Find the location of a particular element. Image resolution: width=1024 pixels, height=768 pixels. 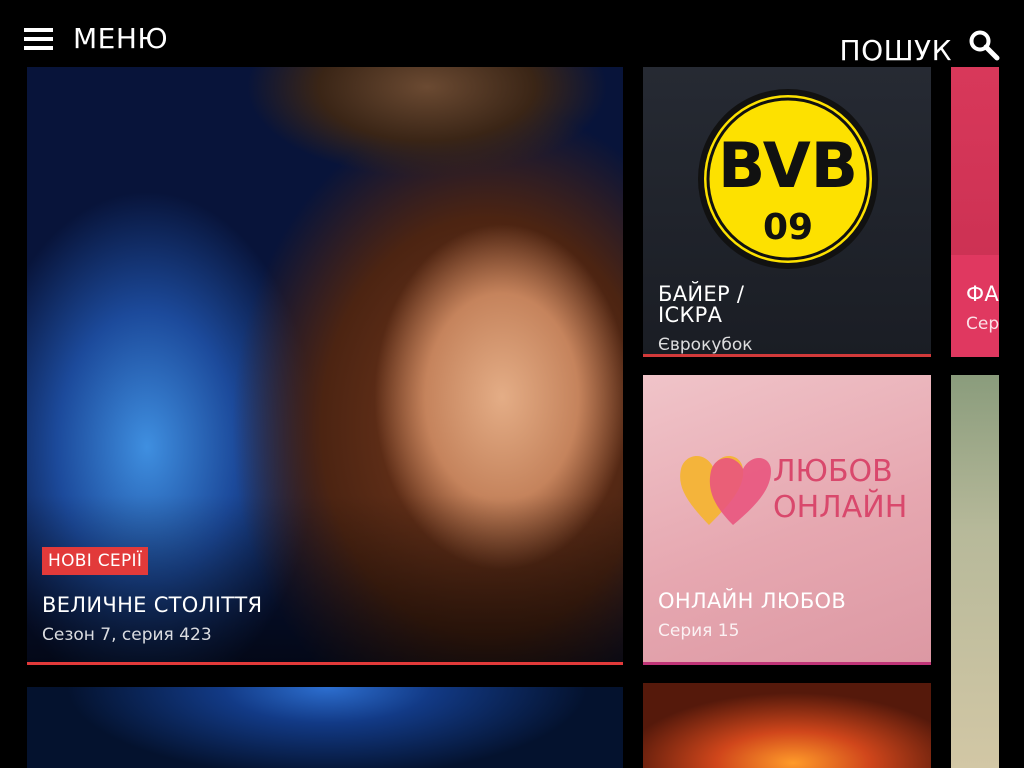

new-episodes-badge: НОВІ СЕРІЇ is located at coordinates (95, 561).